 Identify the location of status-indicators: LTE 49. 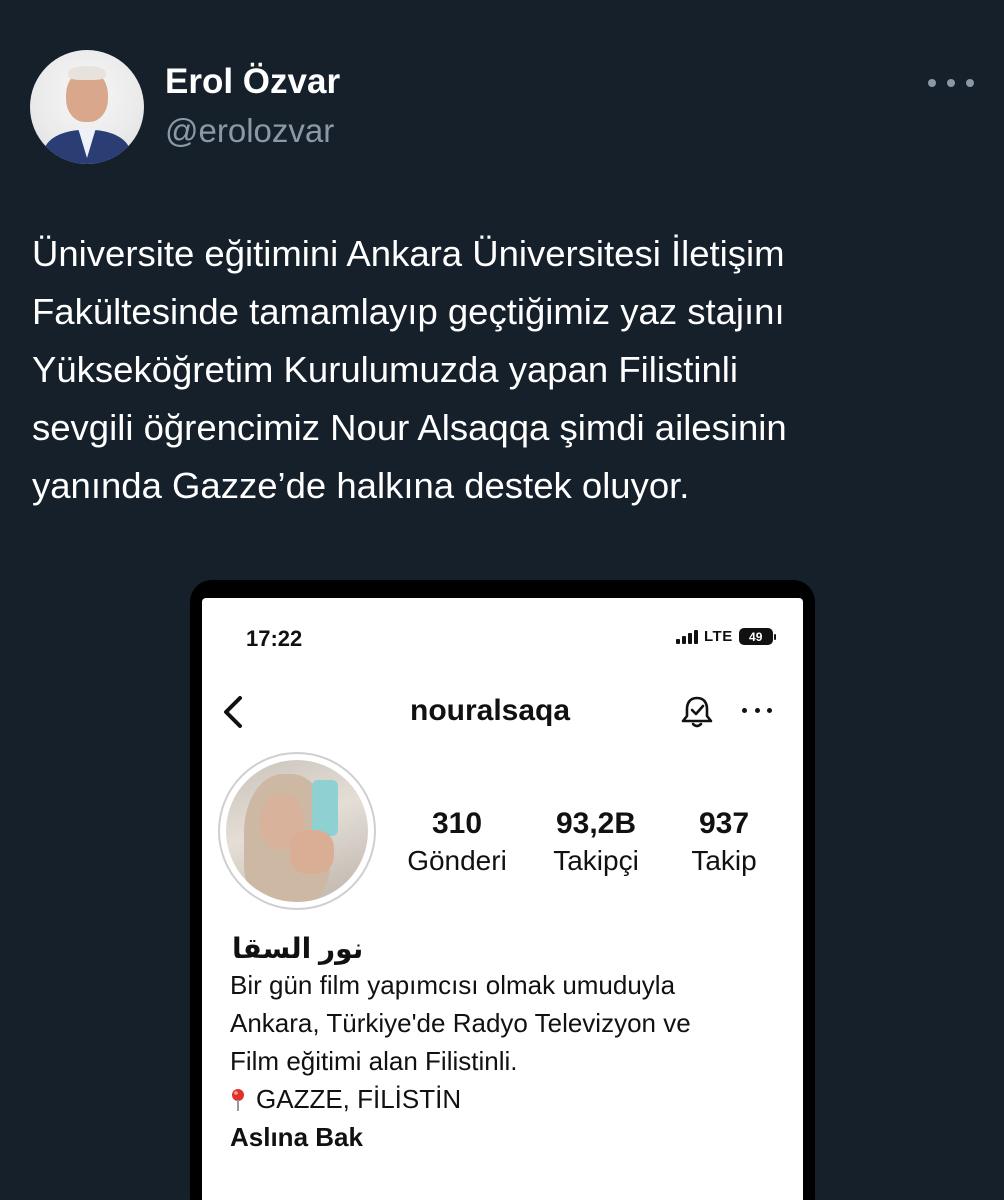
(726, 636).